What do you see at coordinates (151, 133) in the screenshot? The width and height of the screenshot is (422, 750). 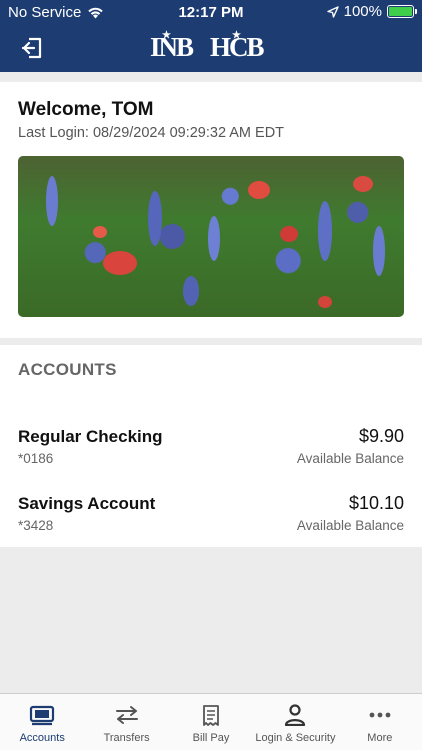 I see `last-login: Last Login: 08/29/2024 09:29:32 AM EDT` at bounding box center [151, 133].